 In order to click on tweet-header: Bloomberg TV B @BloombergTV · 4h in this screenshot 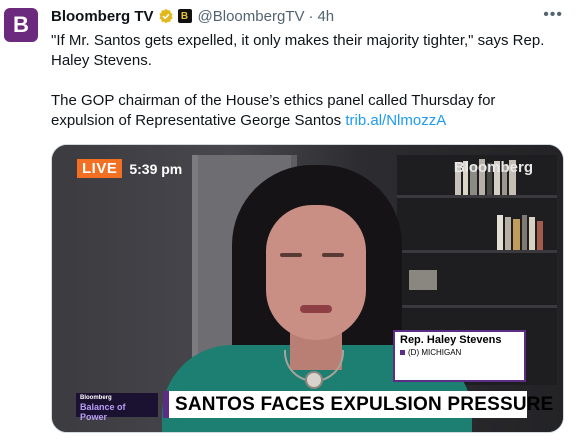, I will do `click(304, 16)`.